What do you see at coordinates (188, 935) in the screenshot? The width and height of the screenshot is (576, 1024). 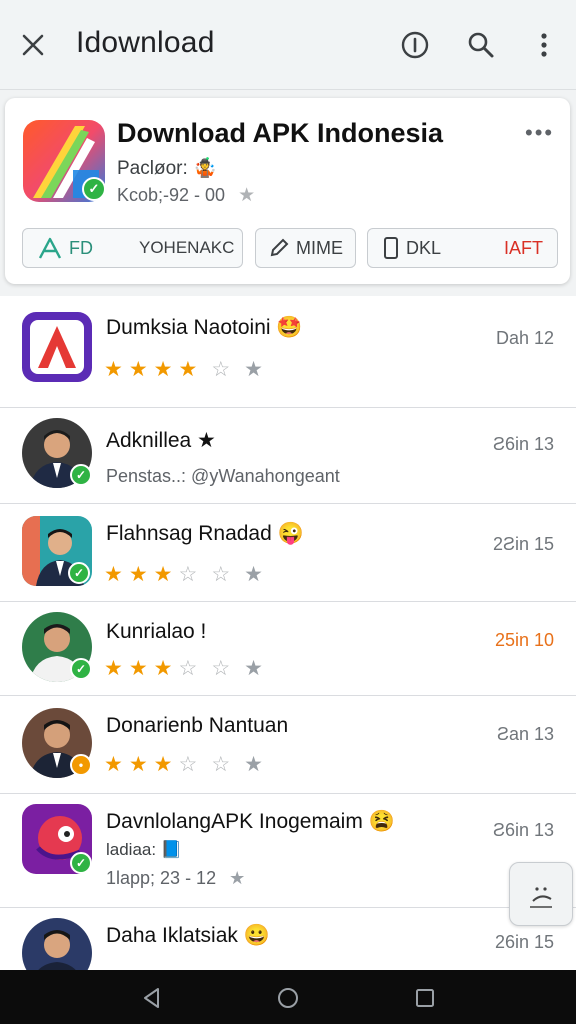 I see `item-name: Daha Iklatsiak 😀` at bounding box center [188, 935].